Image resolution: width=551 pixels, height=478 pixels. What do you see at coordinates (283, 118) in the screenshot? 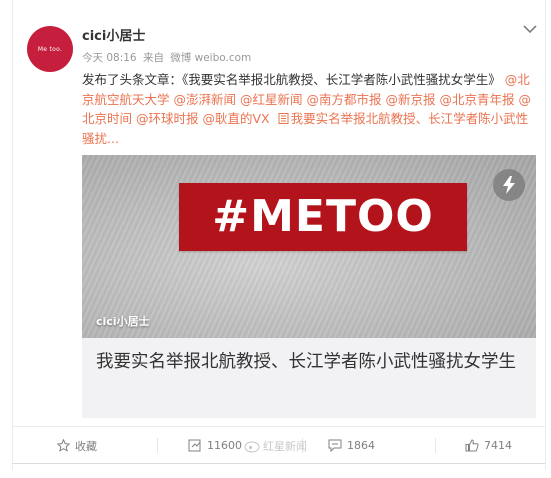
I see `article-icon` at bounding box center [283, 118].